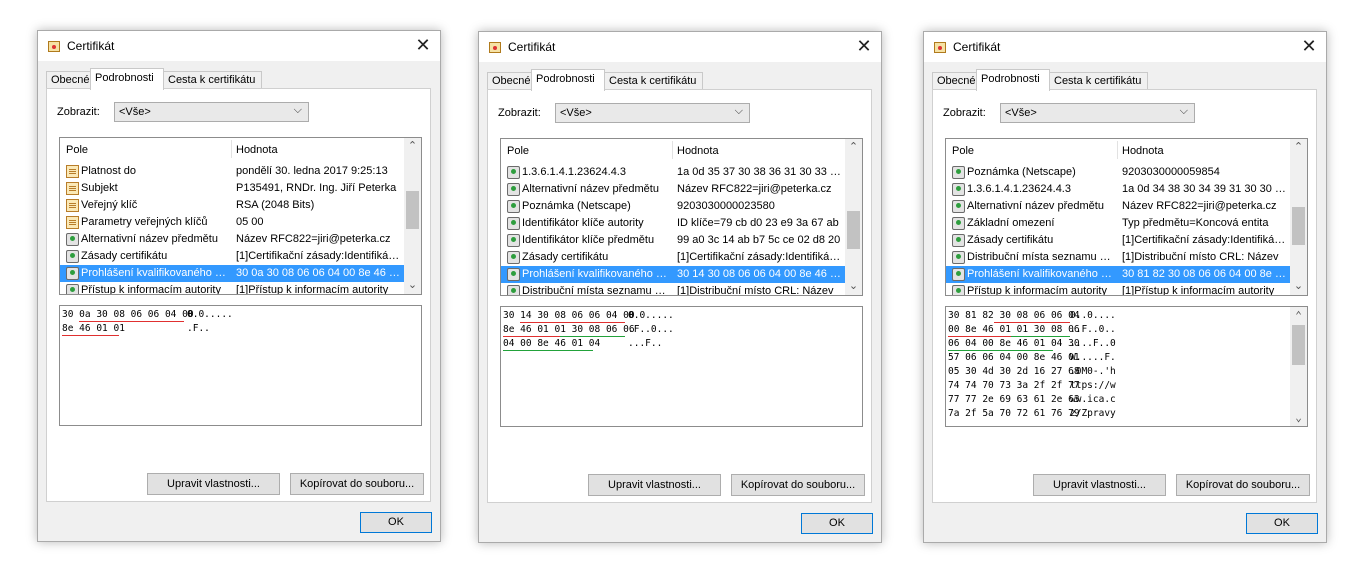 The height and width of the screenshot is (576, 1352). I want to click on field-name: Distribuční místa seznamu odvolaných, so click(1040, 257).